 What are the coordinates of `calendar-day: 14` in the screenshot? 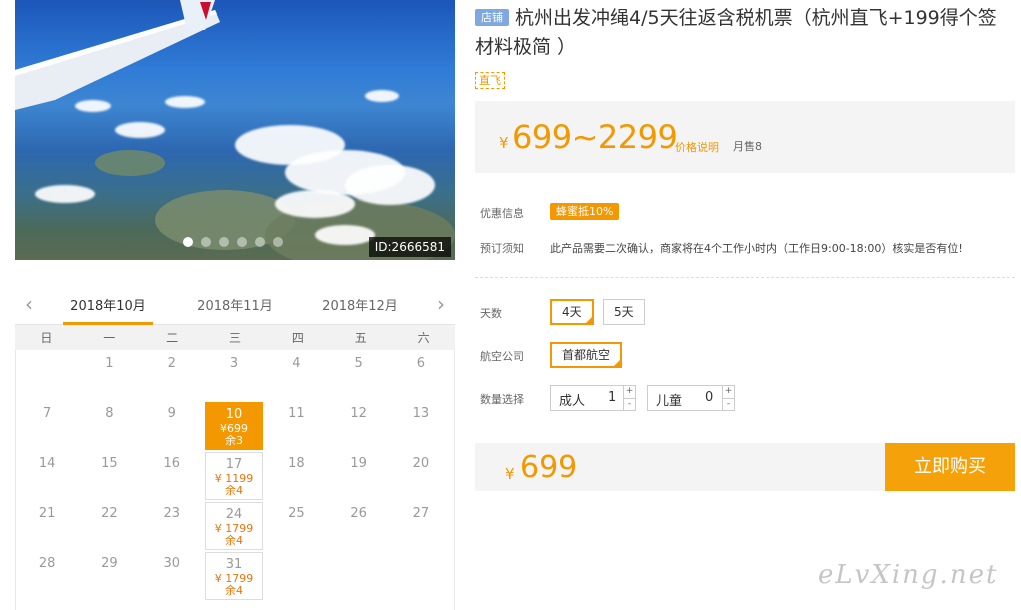 It's located at (47, 476).